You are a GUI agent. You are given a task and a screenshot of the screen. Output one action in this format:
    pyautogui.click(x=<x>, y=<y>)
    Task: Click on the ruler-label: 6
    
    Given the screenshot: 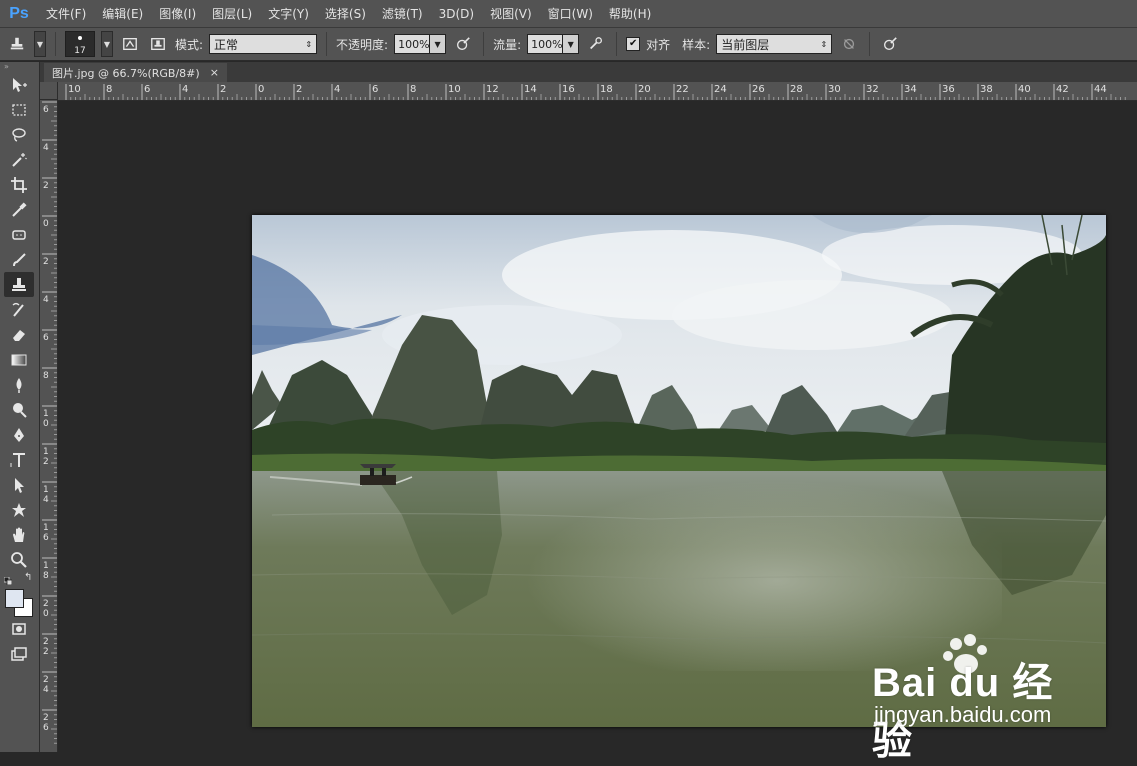 What is the action you would take?
    pyautogui.click(x=46, y=338)
    